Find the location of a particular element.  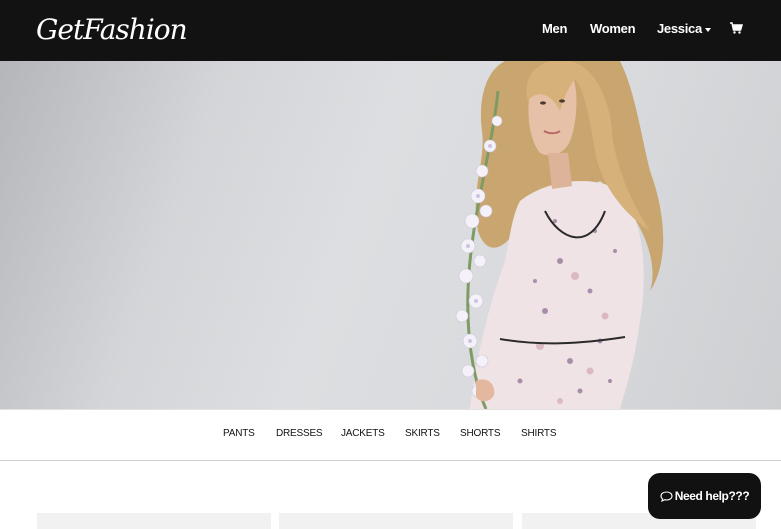

need-help-label: Need help??? is located at coordinates (712, 496).